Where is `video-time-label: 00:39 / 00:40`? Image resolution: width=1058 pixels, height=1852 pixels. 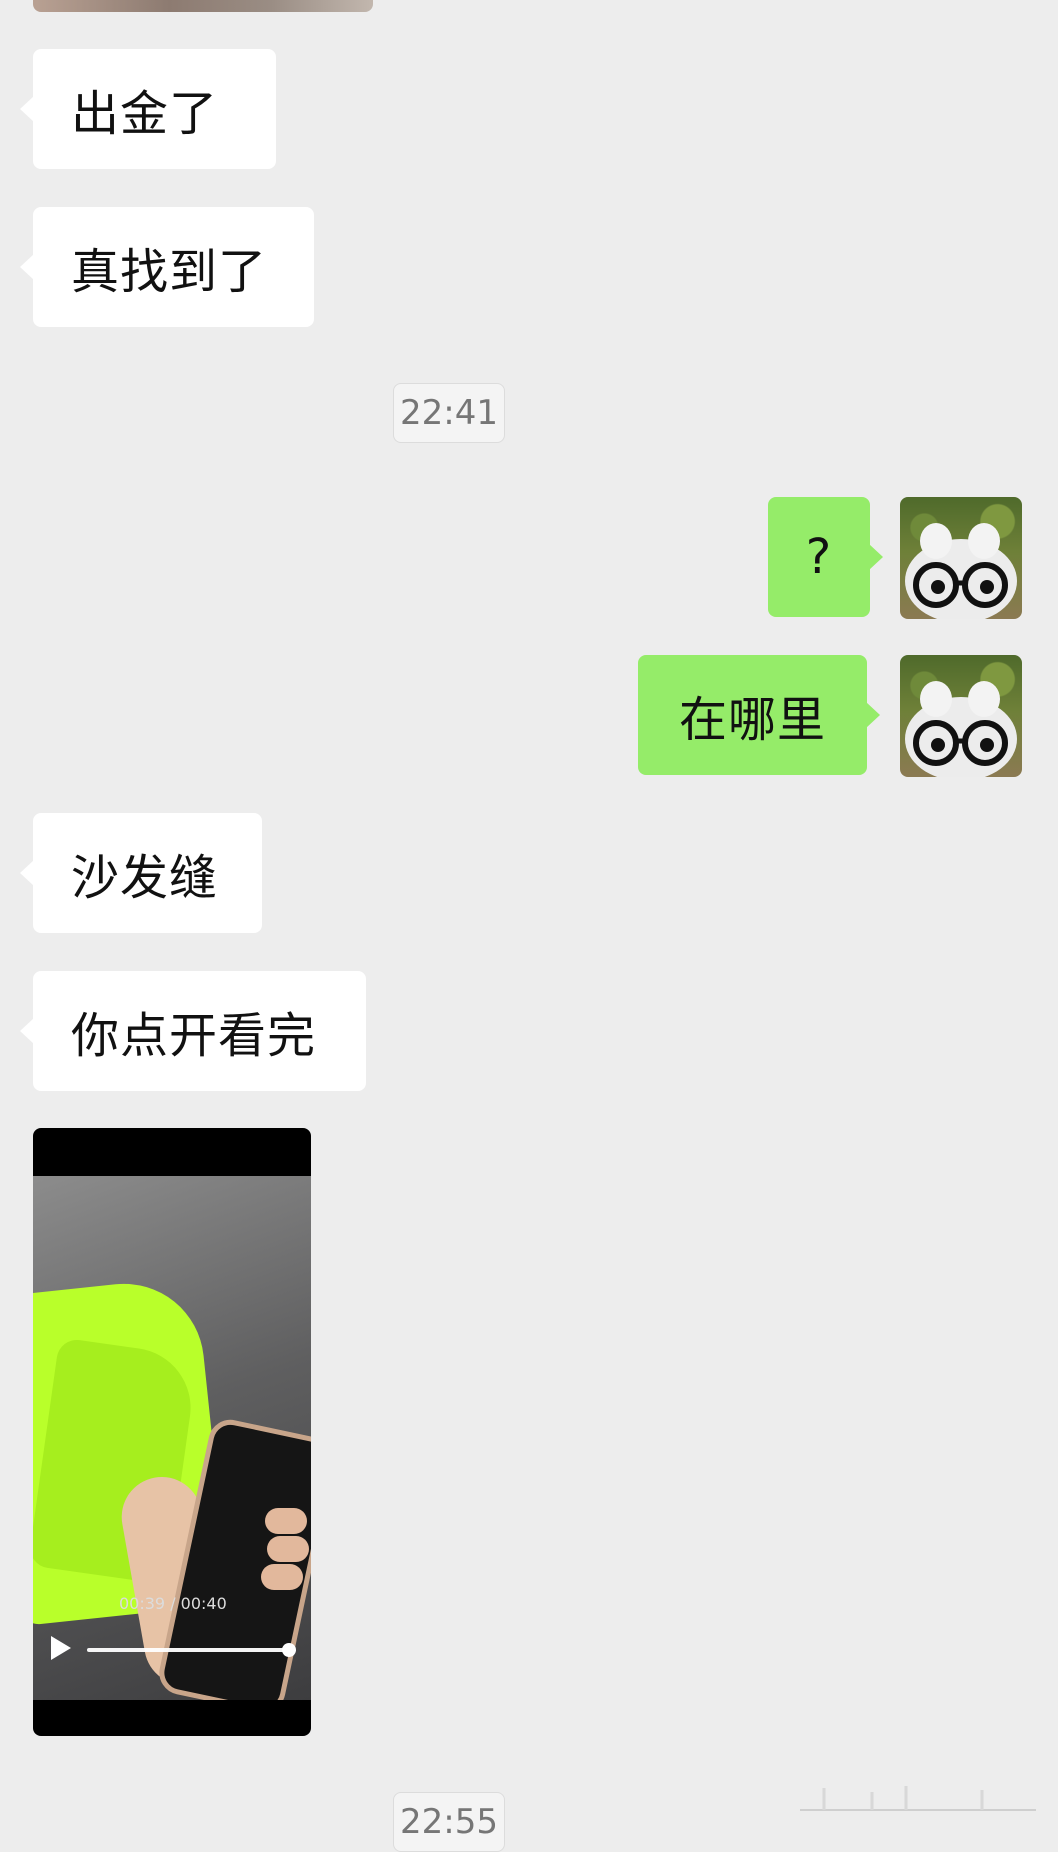 video-time-label: 00:39 / 00:40 is located at coordinates (173, 1603).